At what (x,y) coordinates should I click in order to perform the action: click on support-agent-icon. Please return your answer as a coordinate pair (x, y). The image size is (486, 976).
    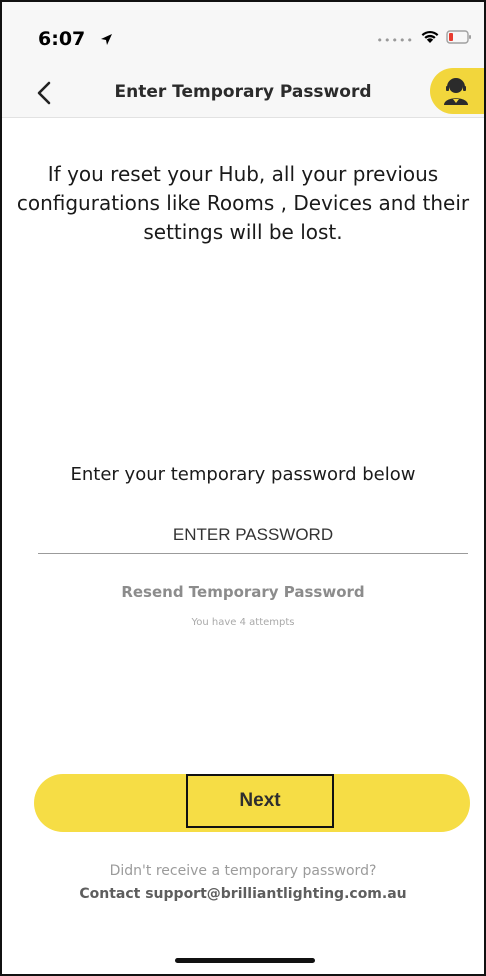
    Looking at the image, I should click on (456, 91).